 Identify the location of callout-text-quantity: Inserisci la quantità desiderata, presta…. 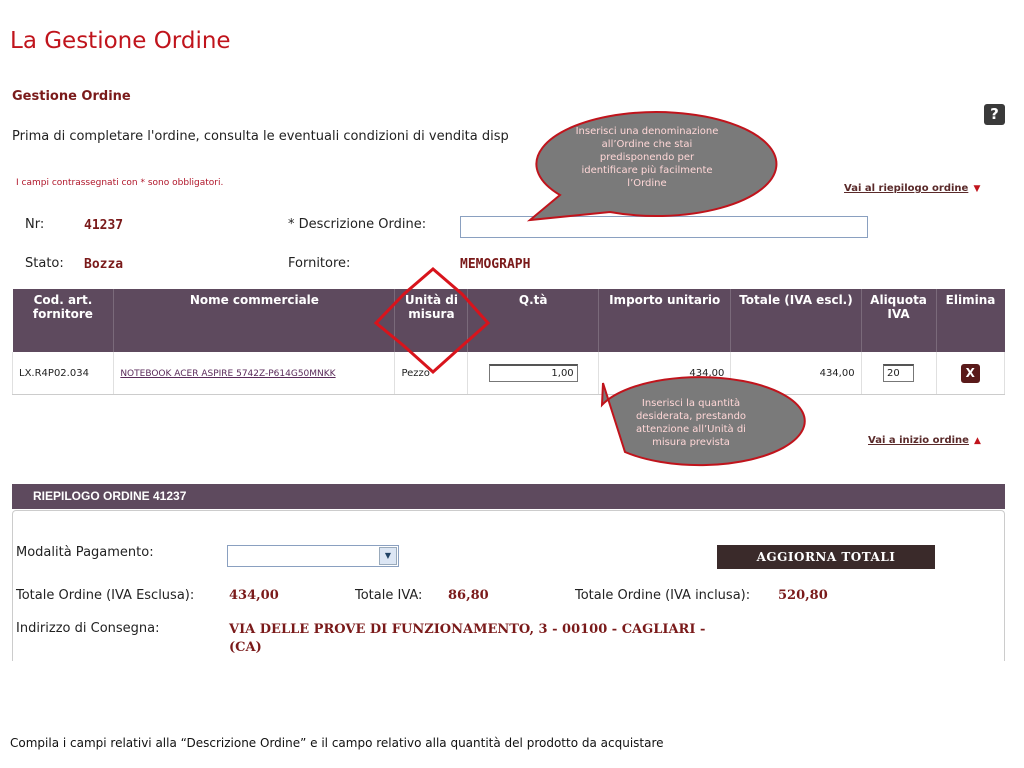
(691, 423).